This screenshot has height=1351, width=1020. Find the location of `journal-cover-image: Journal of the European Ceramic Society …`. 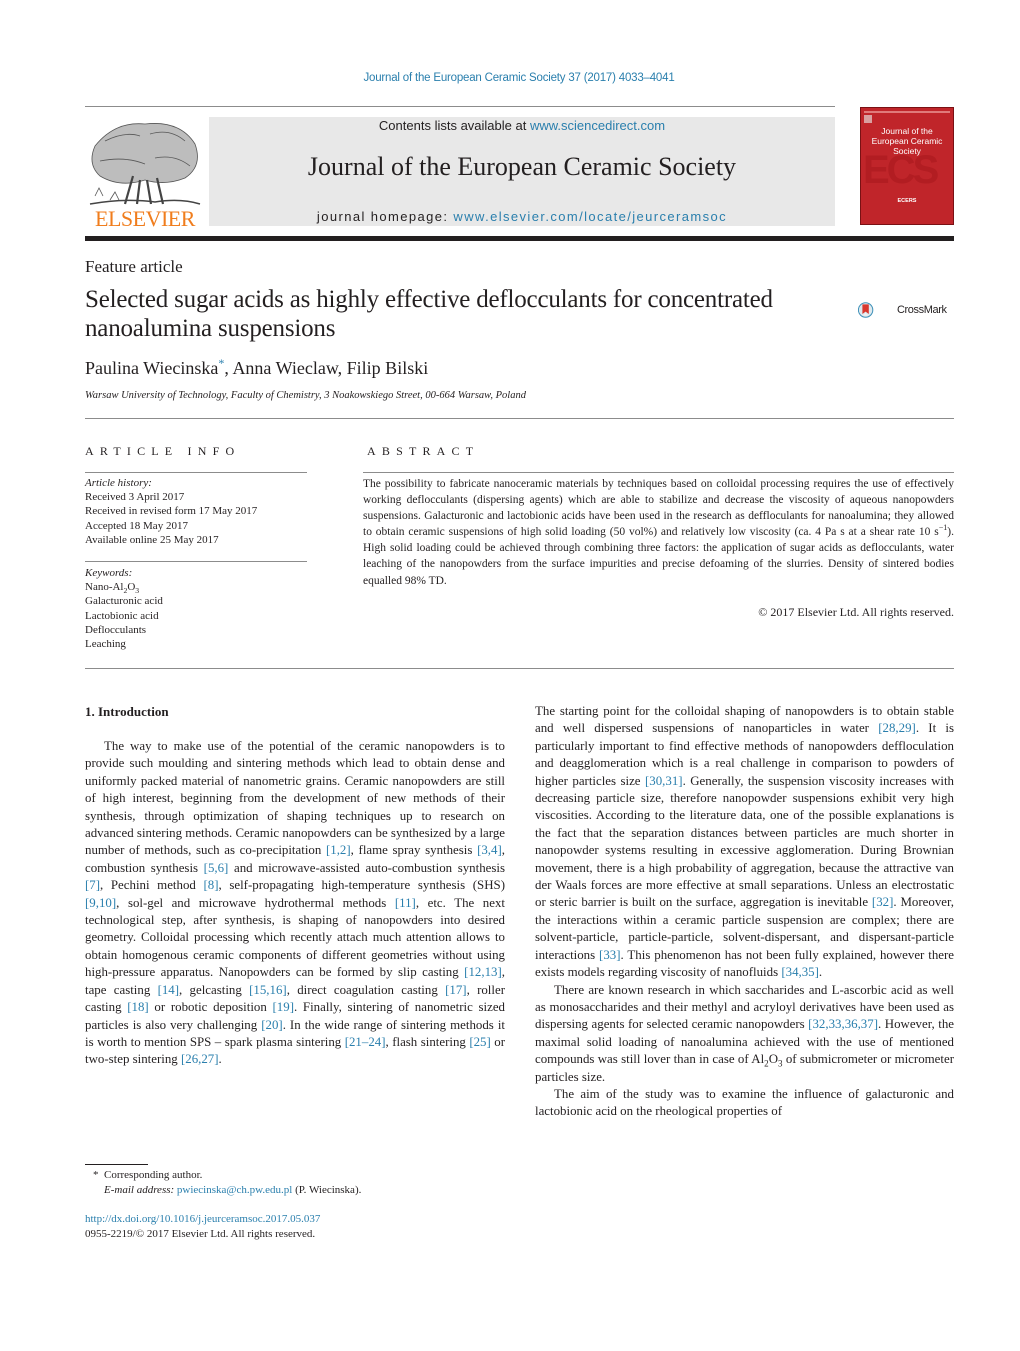

journal-cover-image: Journal of the European Ceramic Society … is located at coordinates (907, 166).